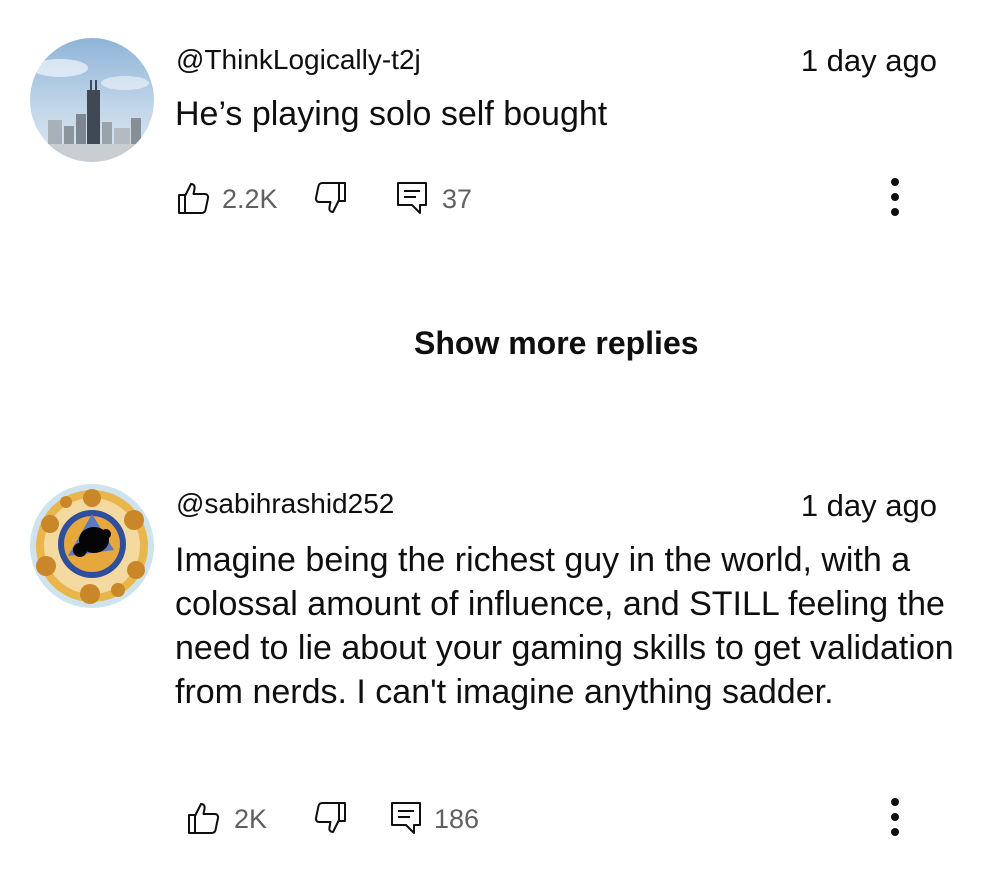 Image resolution: width=1000 pixels, height=891 pixels. I want to click on reply-count: 186, so click(457, 819).